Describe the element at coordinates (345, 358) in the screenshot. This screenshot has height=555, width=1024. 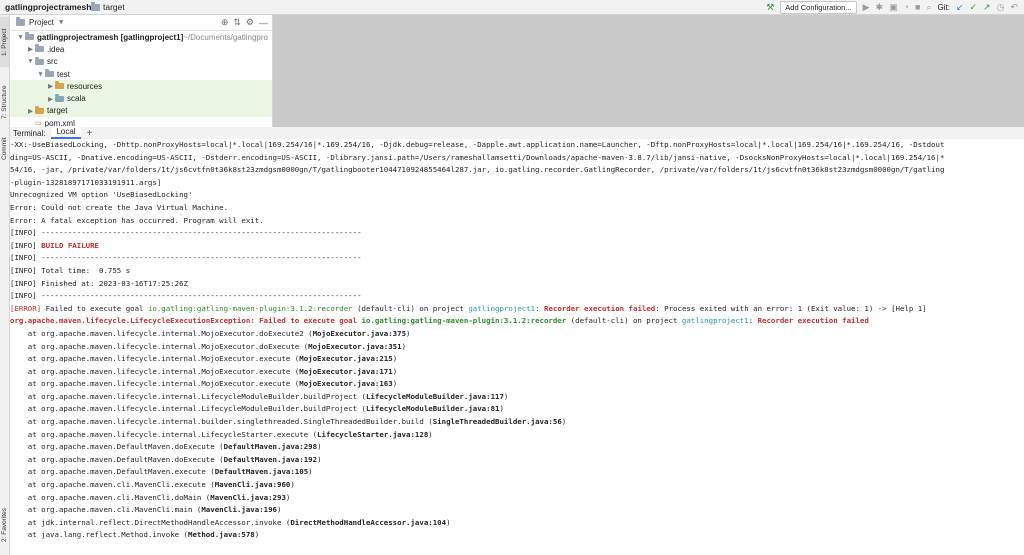
I see `stack-file-link: MojoExecutor.java:215` at that location.